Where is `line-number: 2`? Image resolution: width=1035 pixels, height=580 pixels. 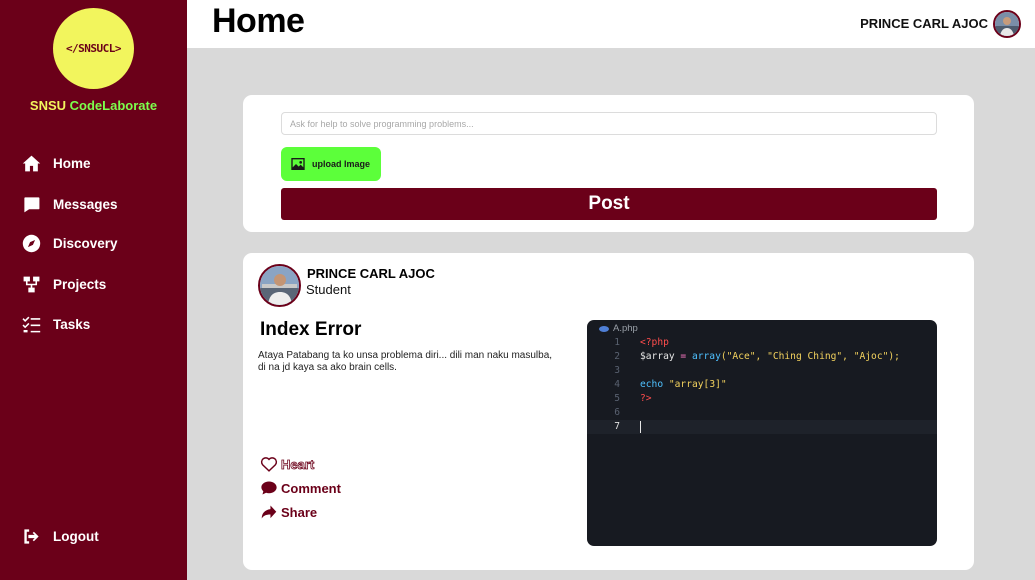
line-number: 2 is located at coordinates (617, 356).